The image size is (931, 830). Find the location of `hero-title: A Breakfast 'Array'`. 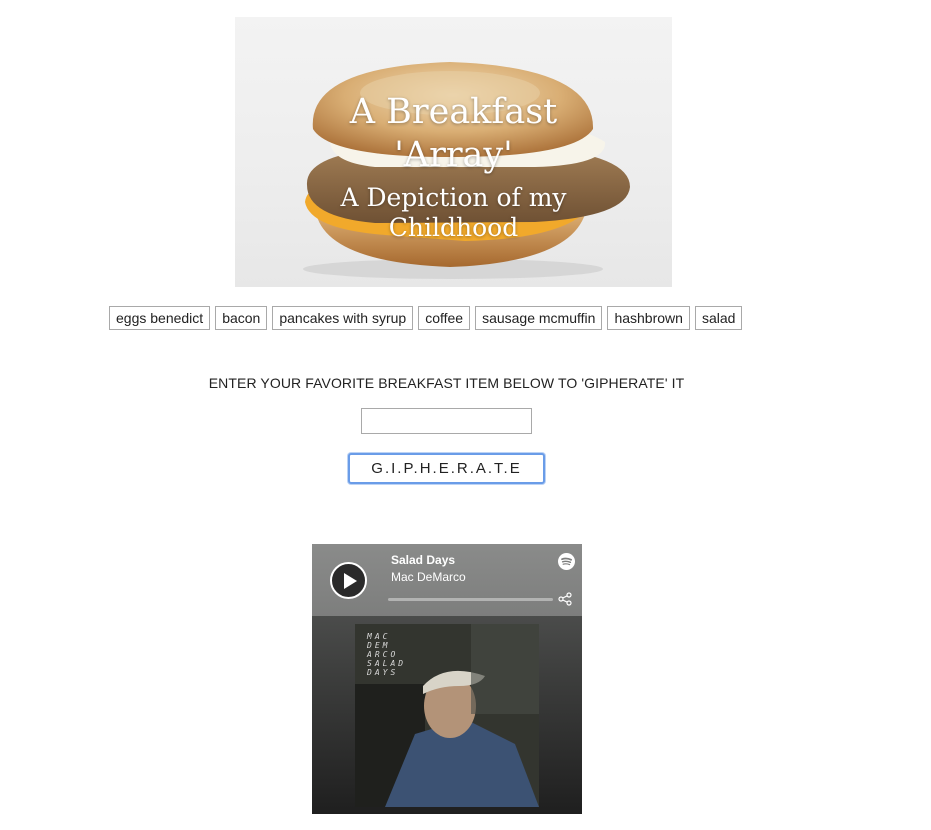

hero-title: A Breakfast 'Array' is located at coordinates (453, 133).